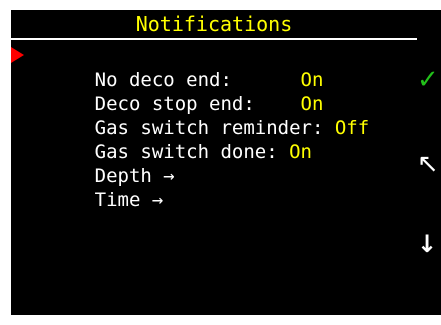  I want to click on title-bar: Notifications, so click(214, 25).